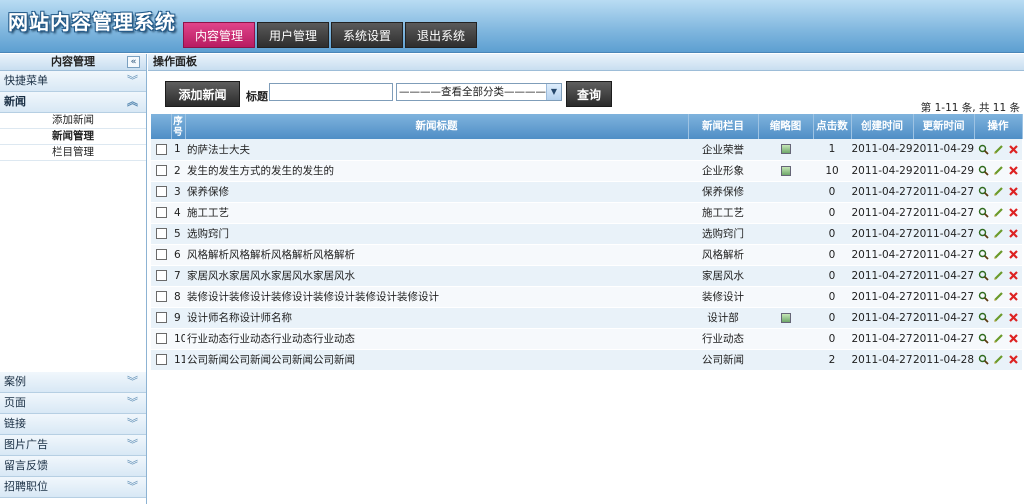 The height and width of the screenshot is (504, 1024). Describe the element at coordinates (441, 35) in the screenshot. I see `tab-logout: 退出系统` at that location.